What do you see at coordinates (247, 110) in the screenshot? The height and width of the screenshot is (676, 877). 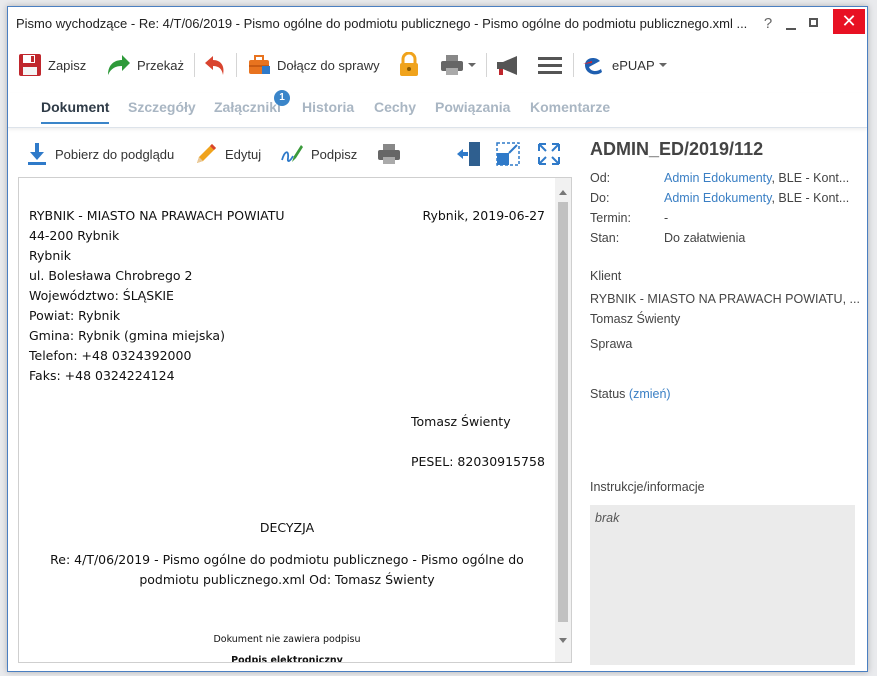 I see `tab-zalaczniki: Załączniki` at bounding box center [247, 110].